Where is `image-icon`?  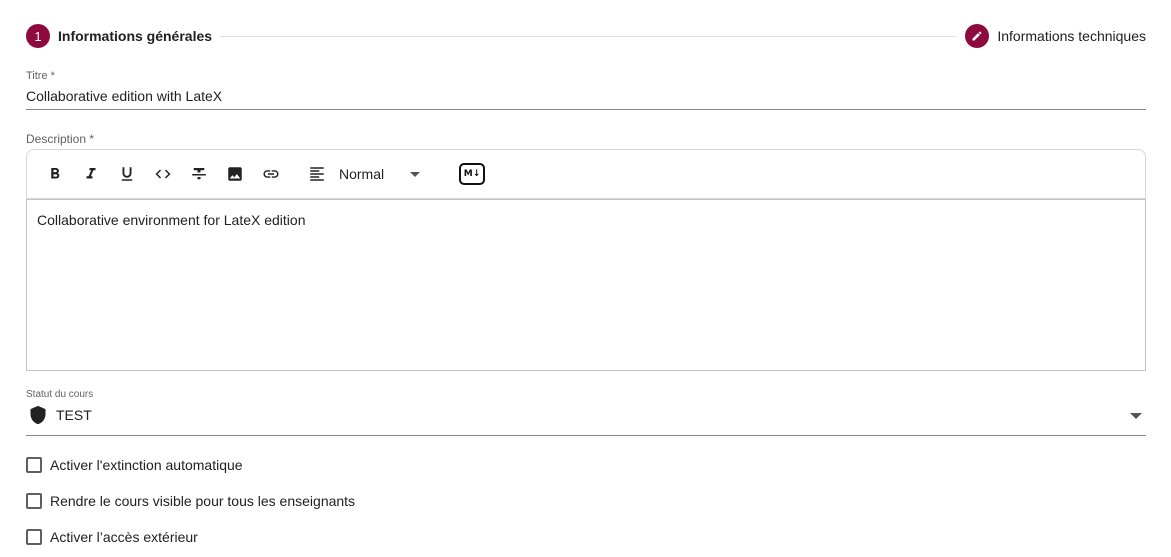 image-icon is located at coordinates (235, 174).